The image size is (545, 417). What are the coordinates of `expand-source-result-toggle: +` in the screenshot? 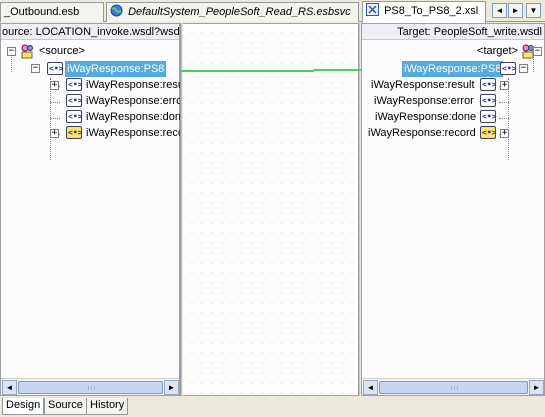 It's located at (54, 85).